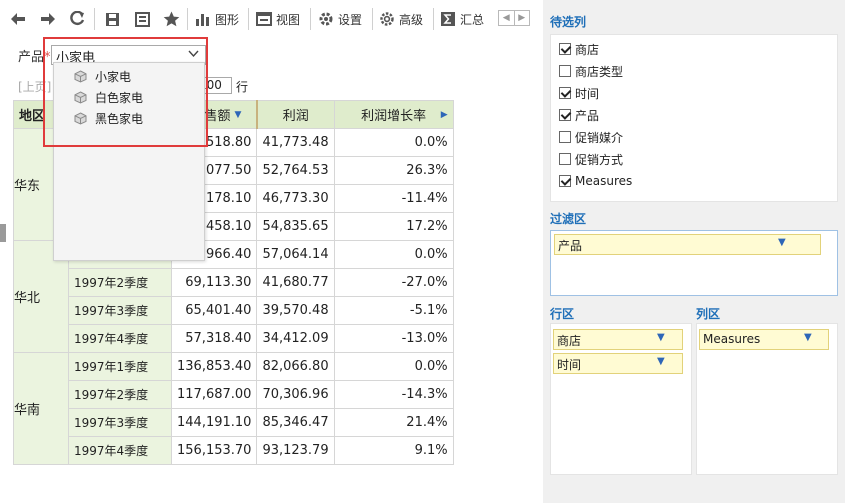  Describe the element at coordinates (587, 93) in the screenshot. I see `candidate-label: 时间` at that location.